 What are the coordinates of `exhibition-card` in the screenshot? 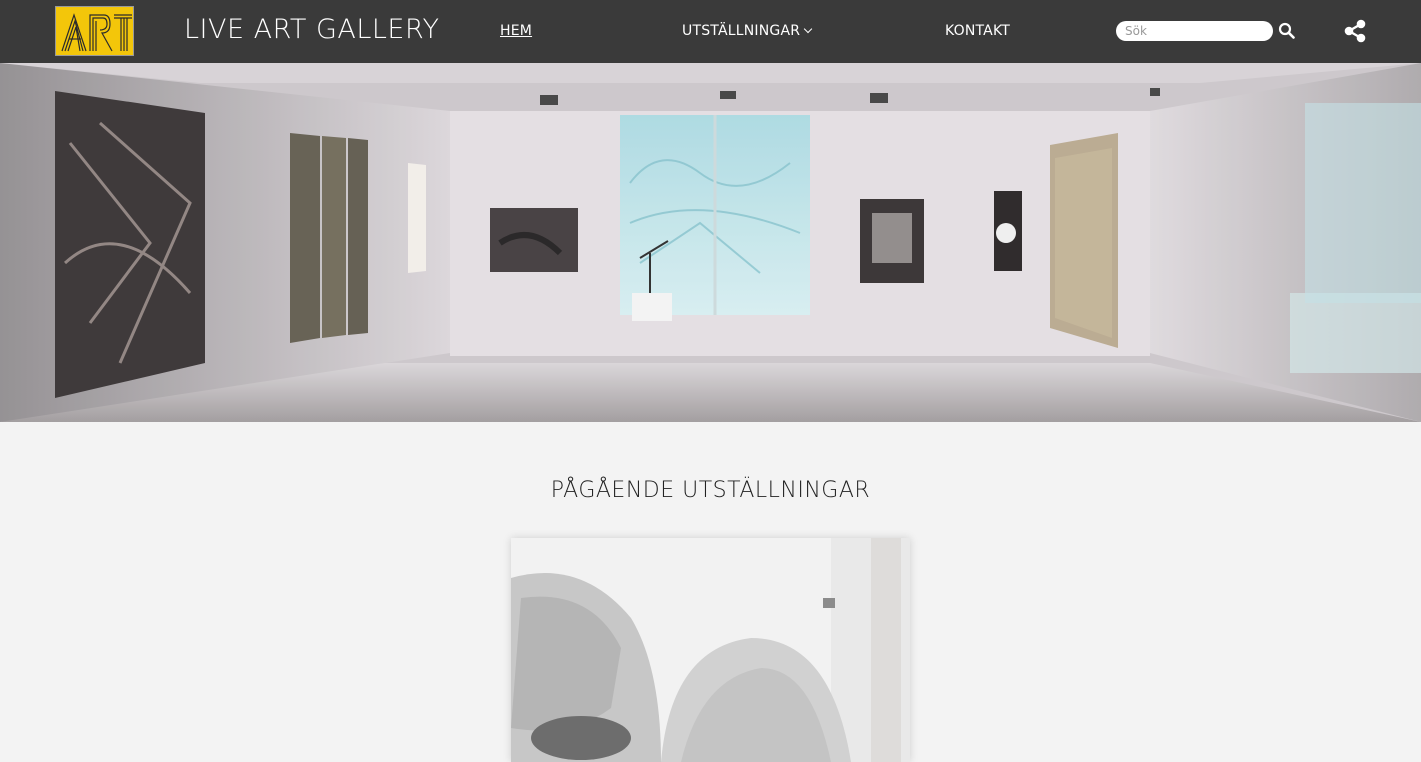 It's located at (710, 650).